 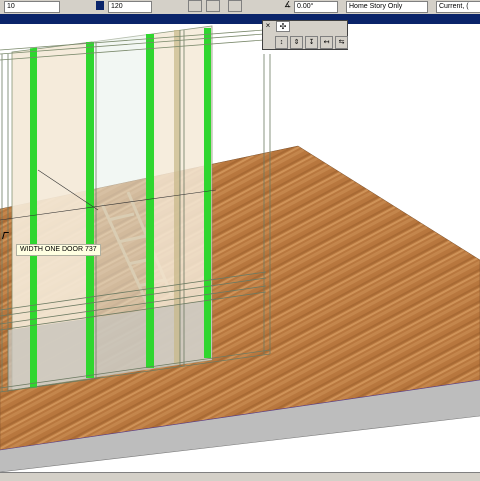 I want to click on link-icon, so click(x=100, y=5).